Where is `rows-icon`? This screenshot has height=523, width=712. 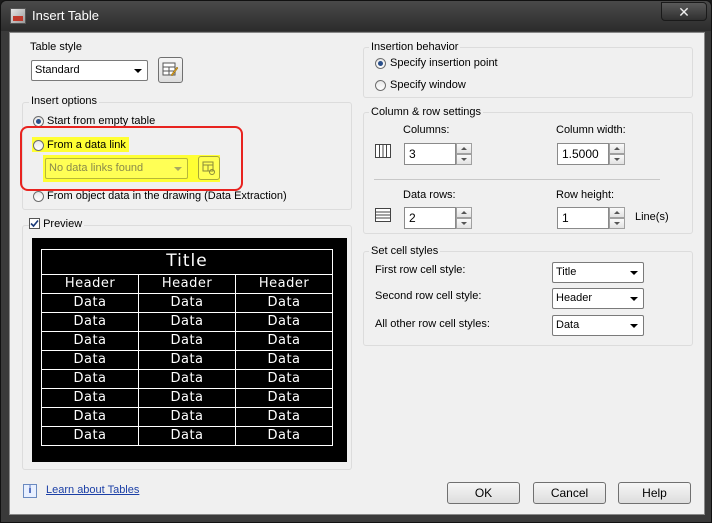
rows-icon is located at coordinates (383, 215).